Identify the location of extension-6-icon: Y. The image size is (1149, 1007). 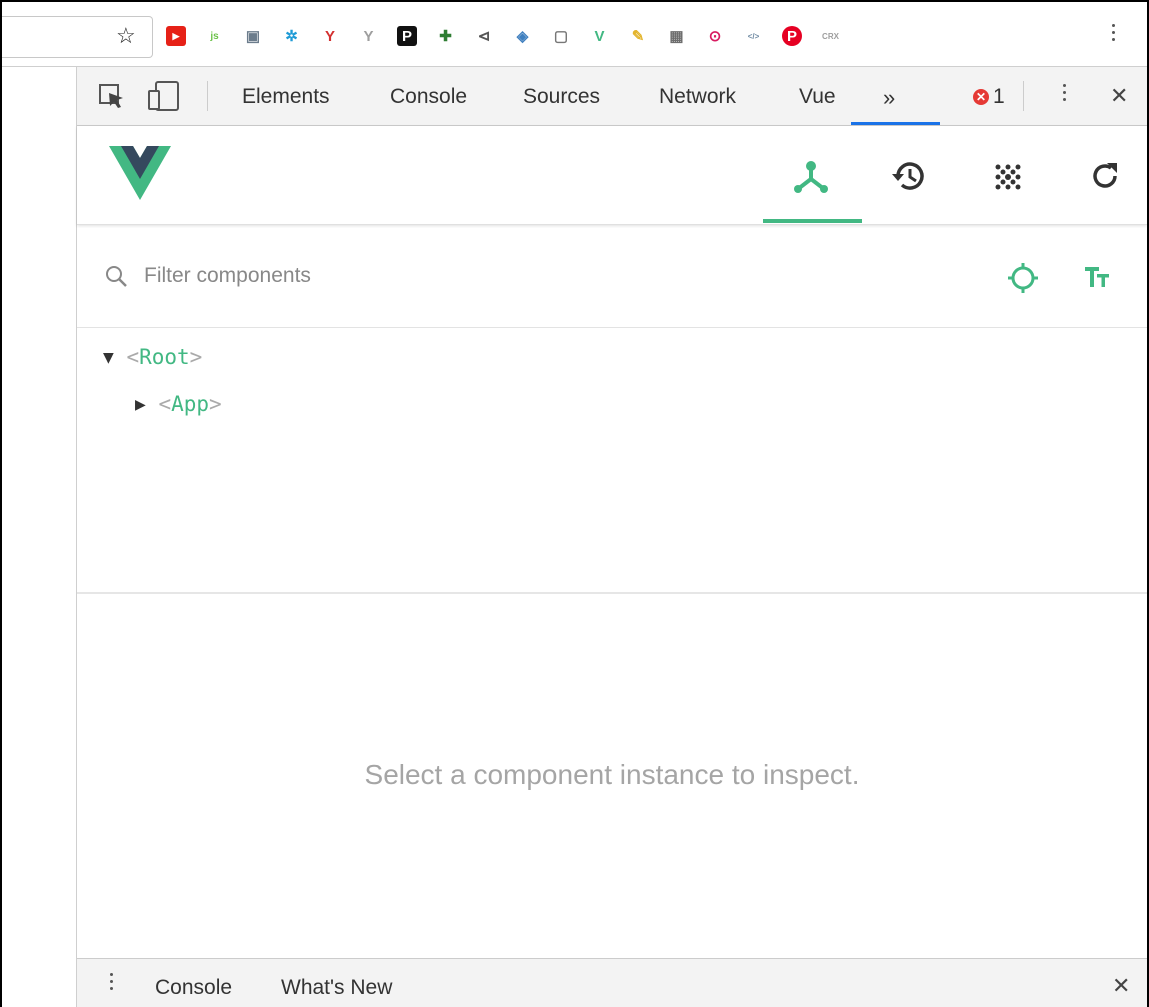
(369, 36).